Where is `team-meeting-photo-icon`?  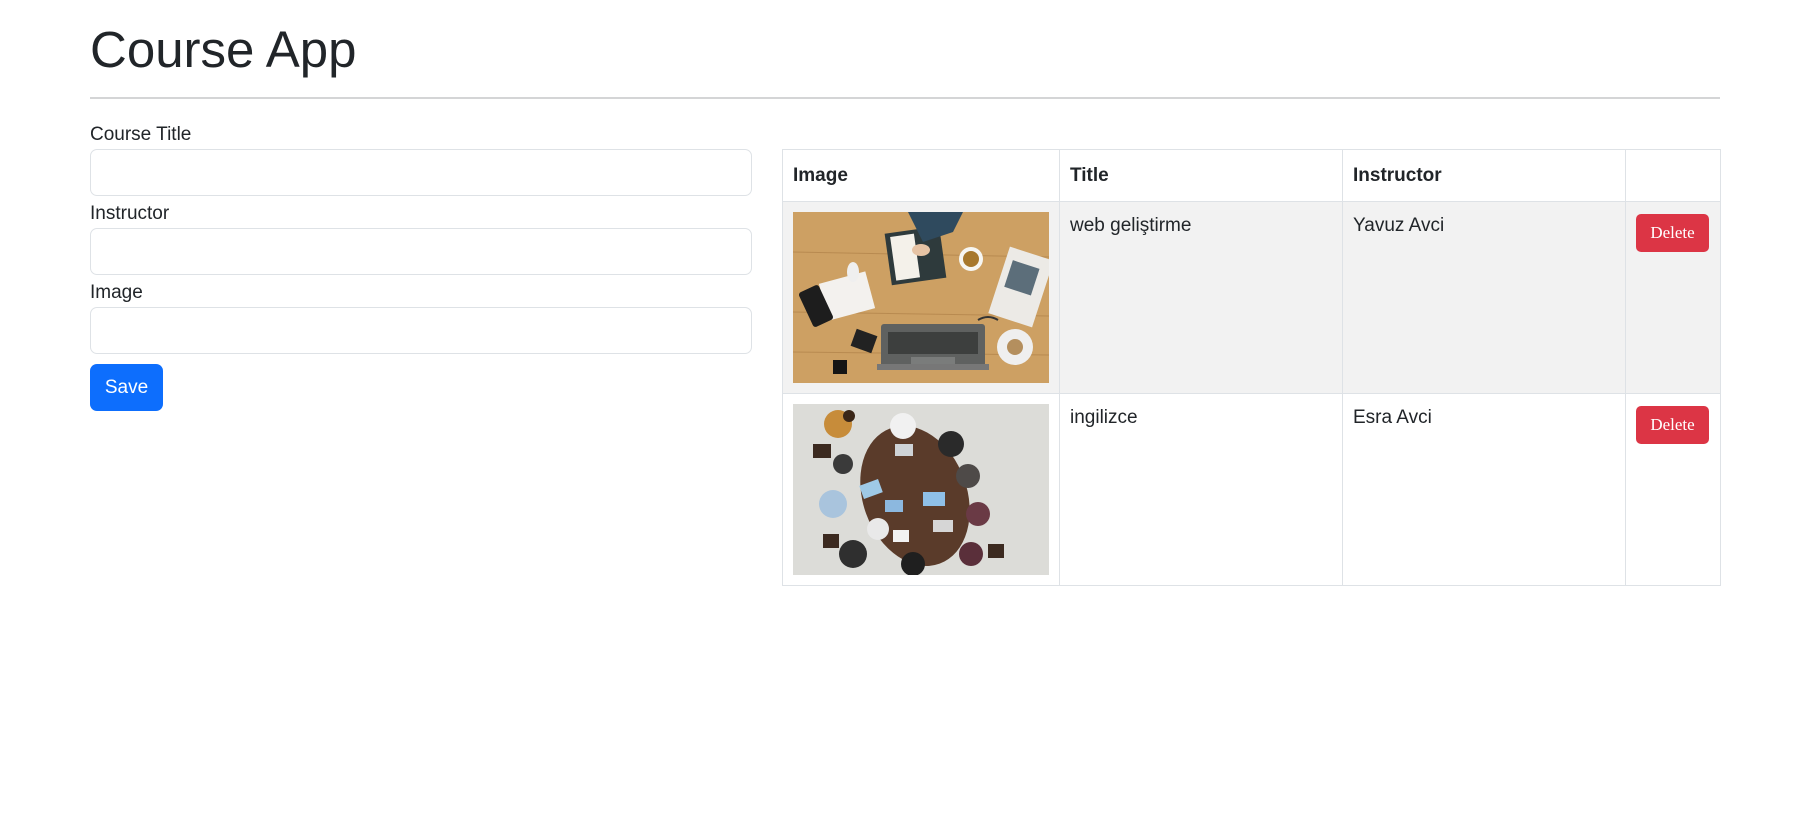 team-meeting-photo-icon is located at coordinates (921, 489).